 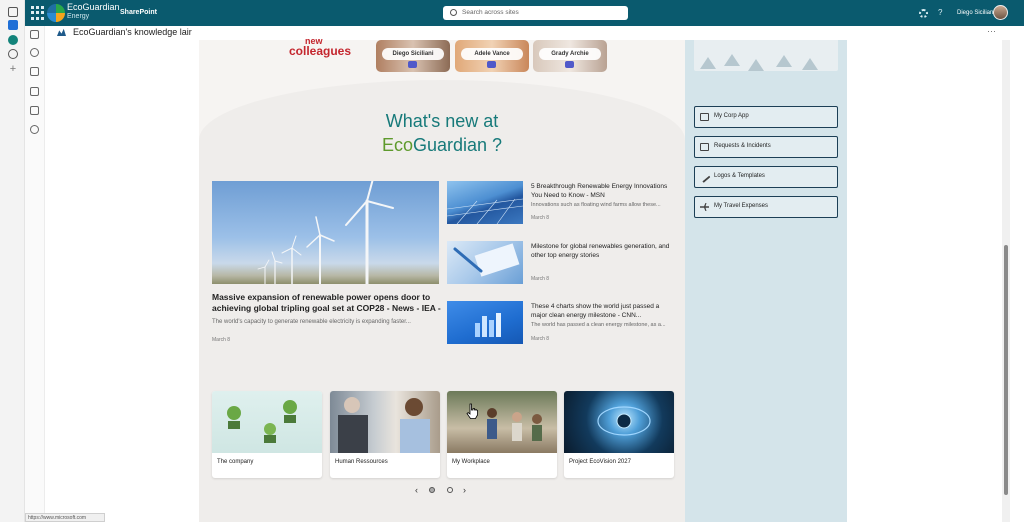 I want to click on colleagues-heading: colleagues, so click(x=320, y=51).